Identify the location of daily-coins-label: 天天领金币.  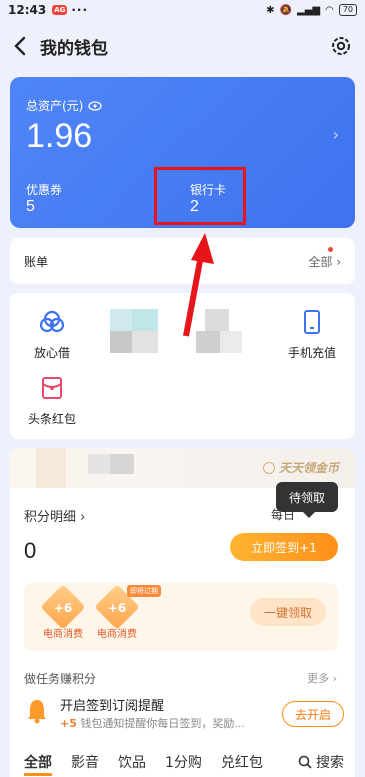
(308, 468).